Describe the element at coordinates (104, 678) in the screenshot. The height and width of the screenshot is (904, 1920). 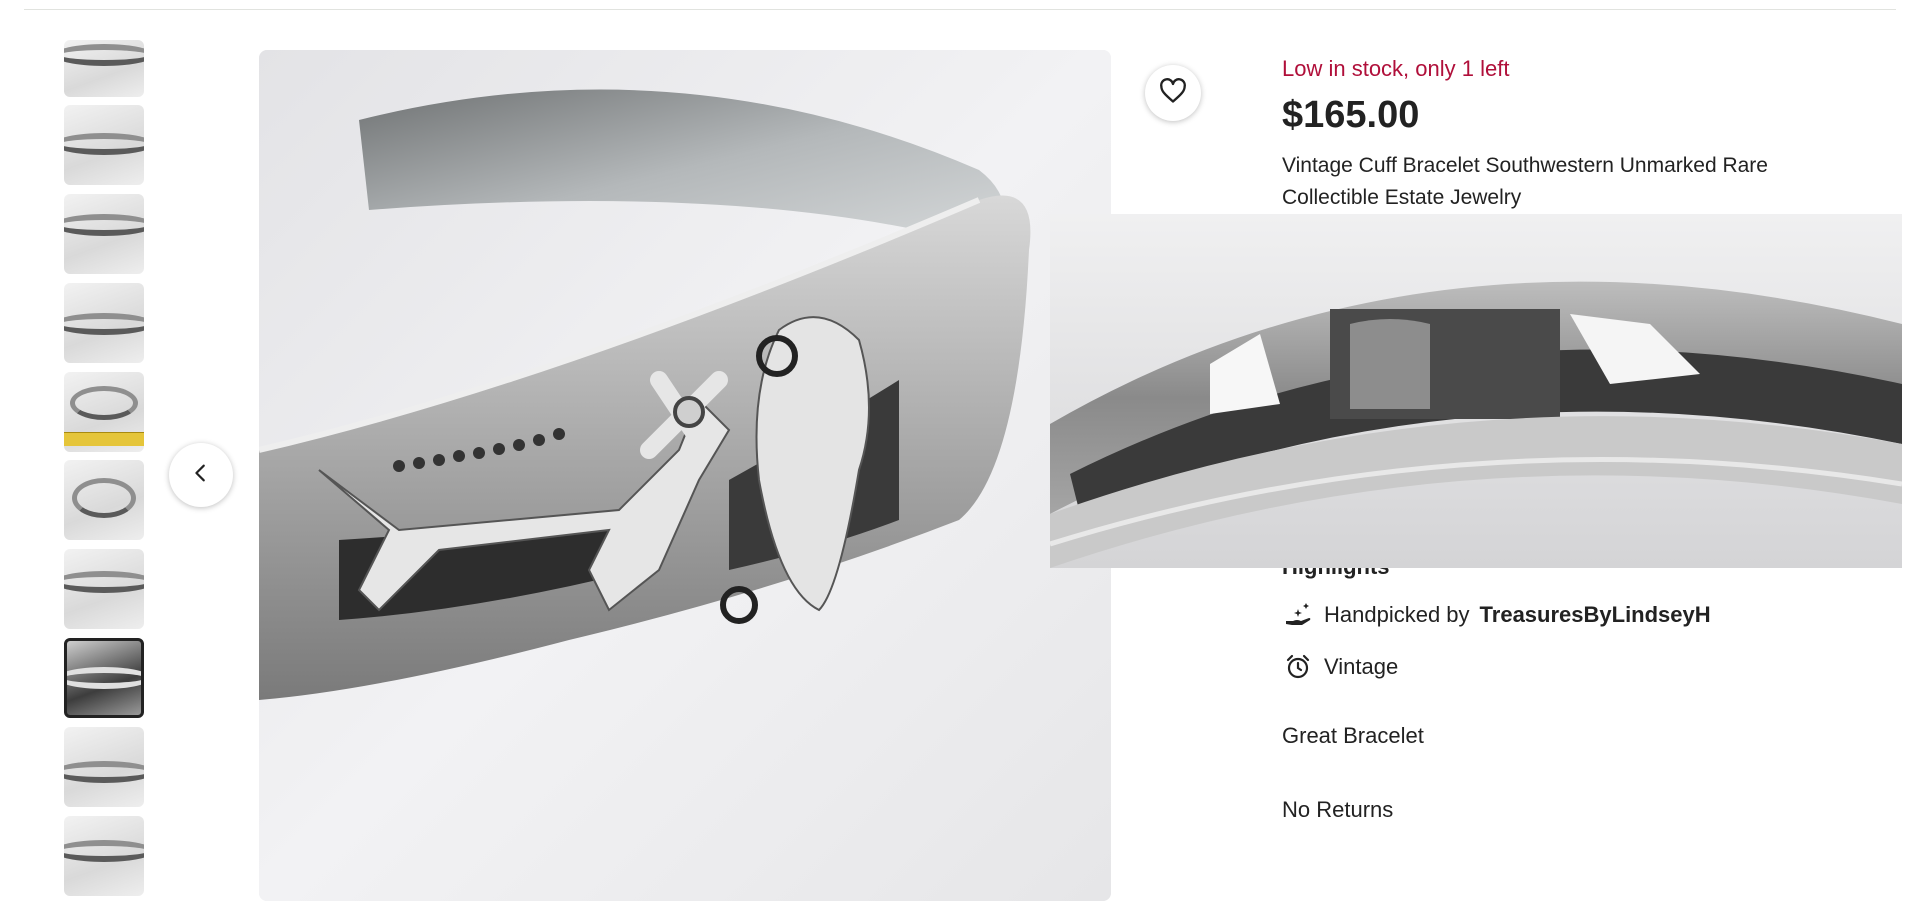
I see `thumbnail-8-selected` at that location.